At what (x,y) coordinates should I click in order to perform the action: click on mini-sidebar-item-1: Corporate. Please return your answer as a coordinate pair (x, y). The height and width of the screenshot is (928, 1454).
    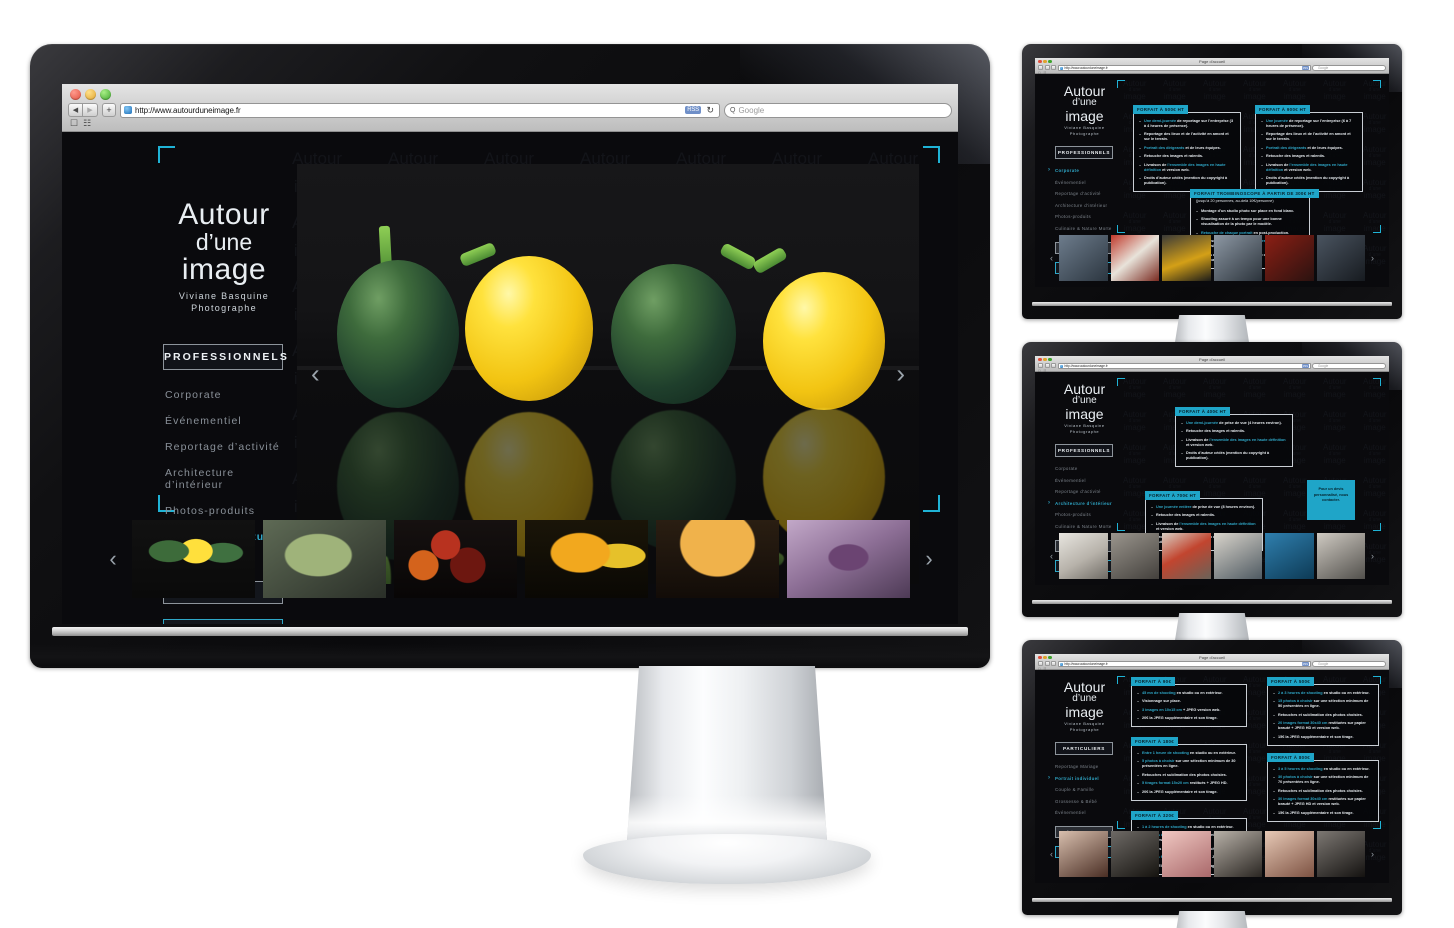
    Looking at the image, I should click on (1084, 468).